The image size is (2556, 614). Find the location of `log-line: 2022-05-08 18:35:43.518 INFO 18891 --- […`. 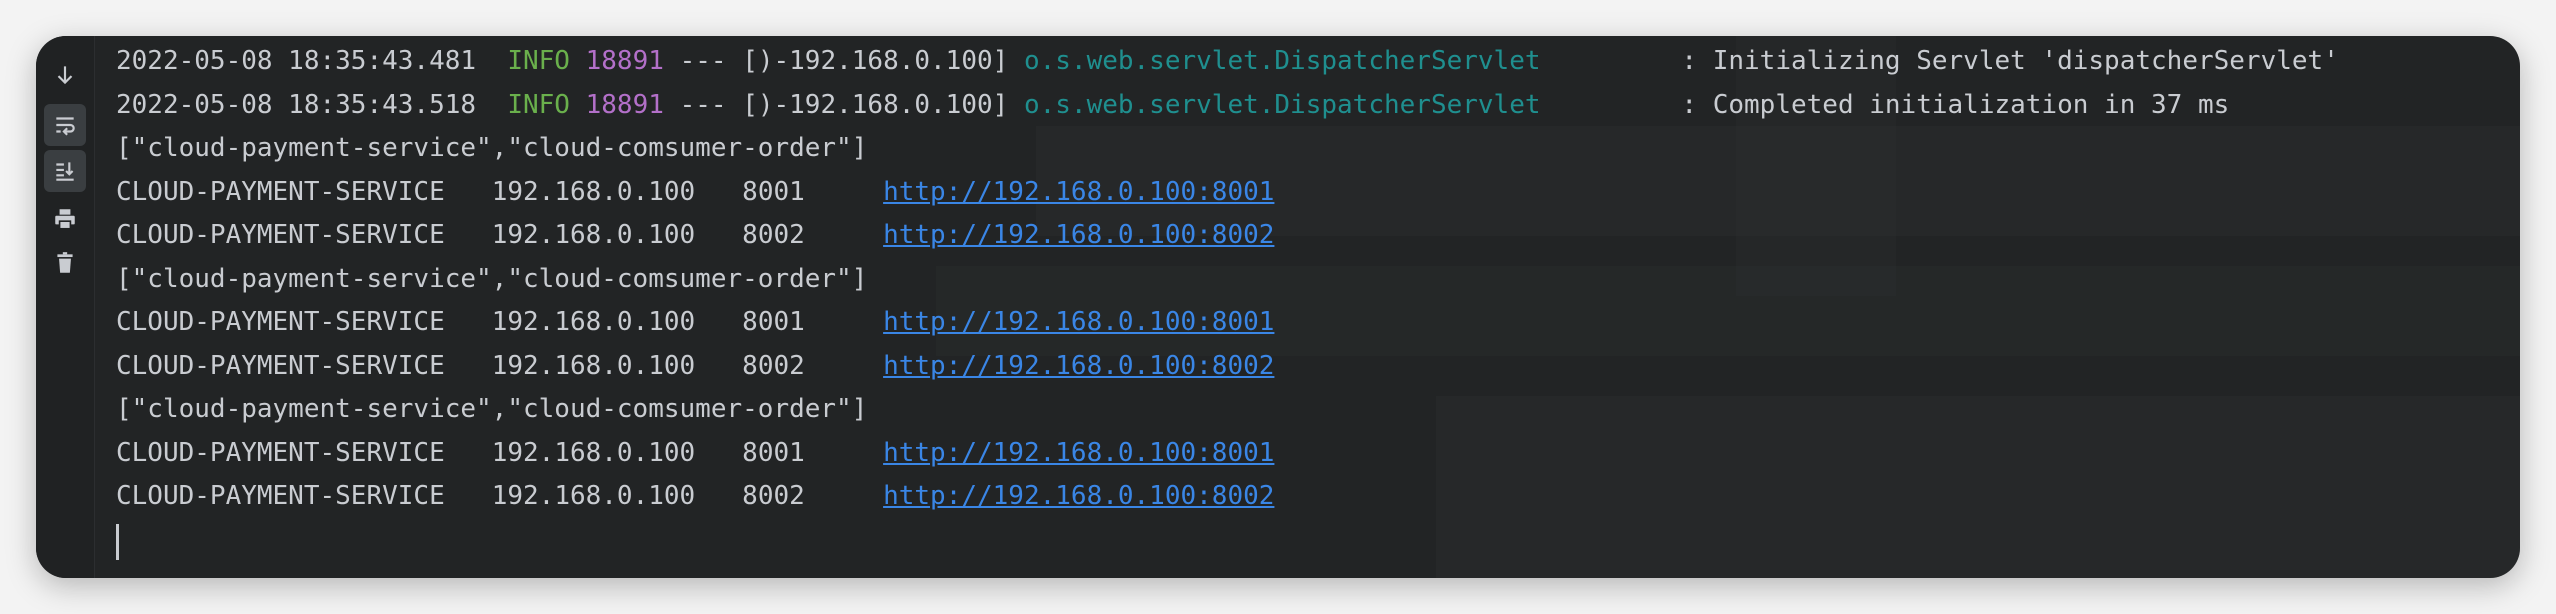

log-line: 2022-05-08 18:35:43.518 INFO 18891 --- [… is located at coordinates (1308, 106).